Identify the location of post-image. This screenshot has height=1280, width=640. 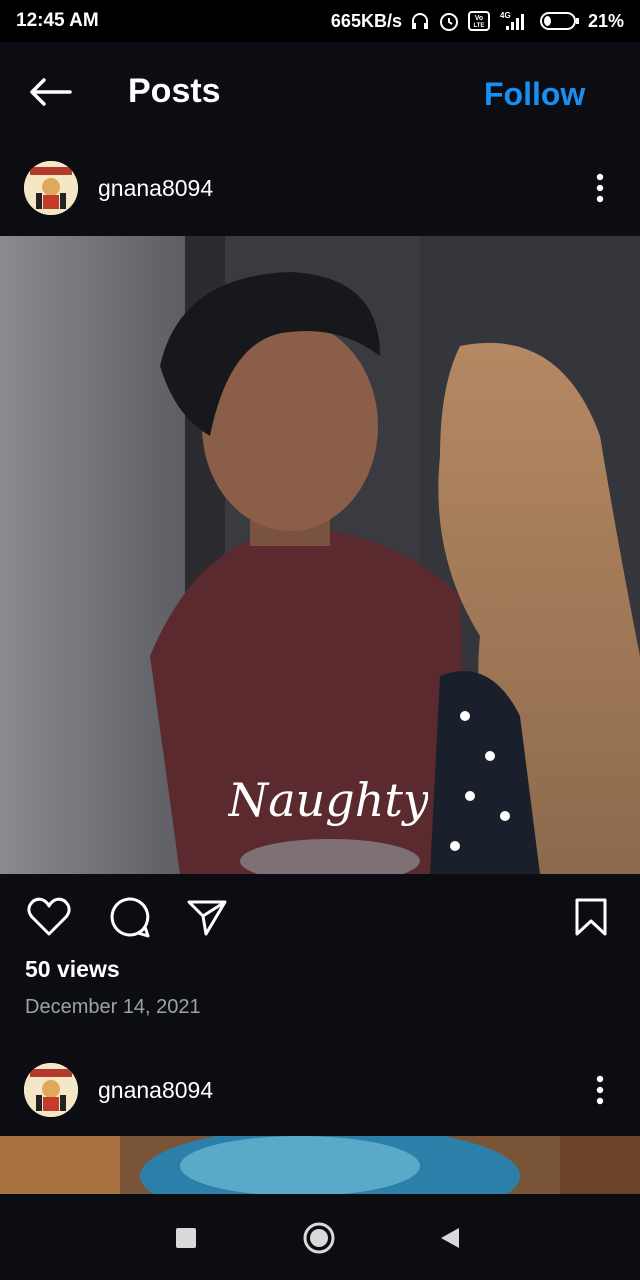
(320, 1165).